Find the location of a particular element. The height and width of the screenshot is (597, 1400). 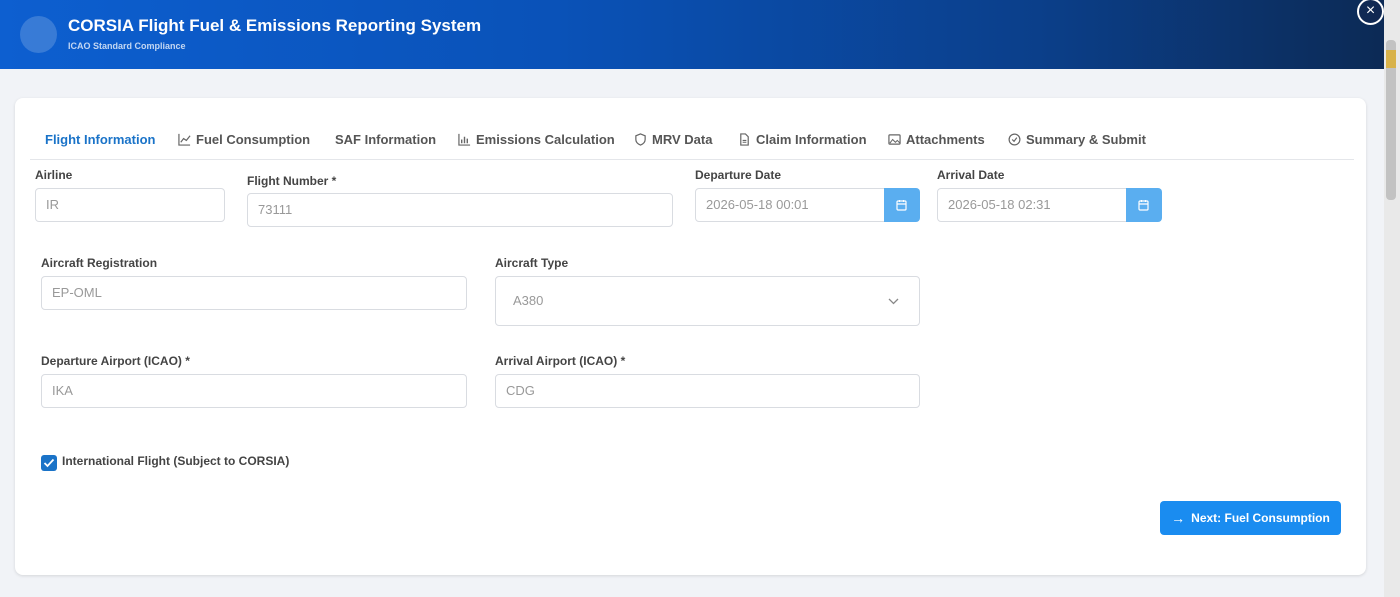

arrival-airport-input: CDG is located at coordinates (707, 391).